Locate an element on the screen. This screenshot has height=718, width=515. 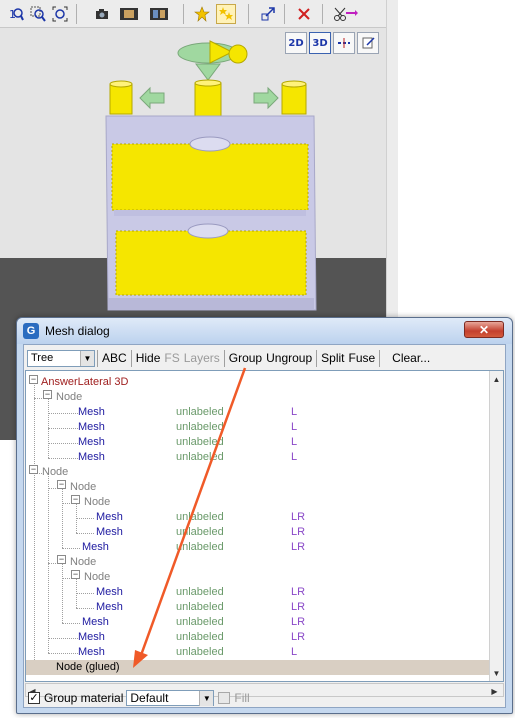
material-select: Default ▼ is located at coordinates (170, 698).